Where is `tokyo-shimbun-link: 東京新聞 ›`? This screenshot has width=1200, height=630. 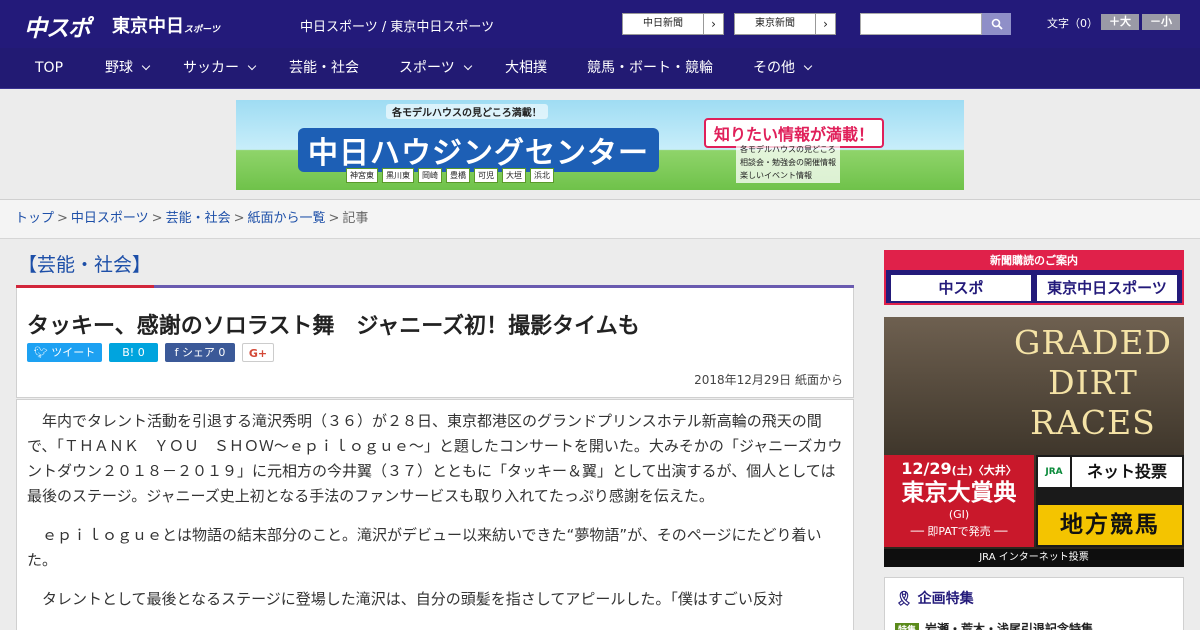
tokyo-shimbun-link: 東京新聞 › is located at coordinates (785, 24).